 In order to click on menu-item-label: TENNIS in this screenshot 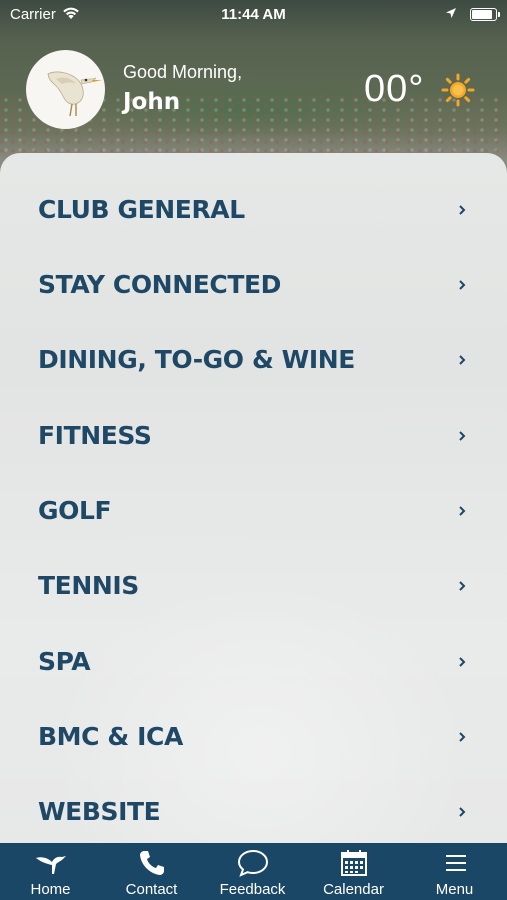, I will do `click(88, 585)`.